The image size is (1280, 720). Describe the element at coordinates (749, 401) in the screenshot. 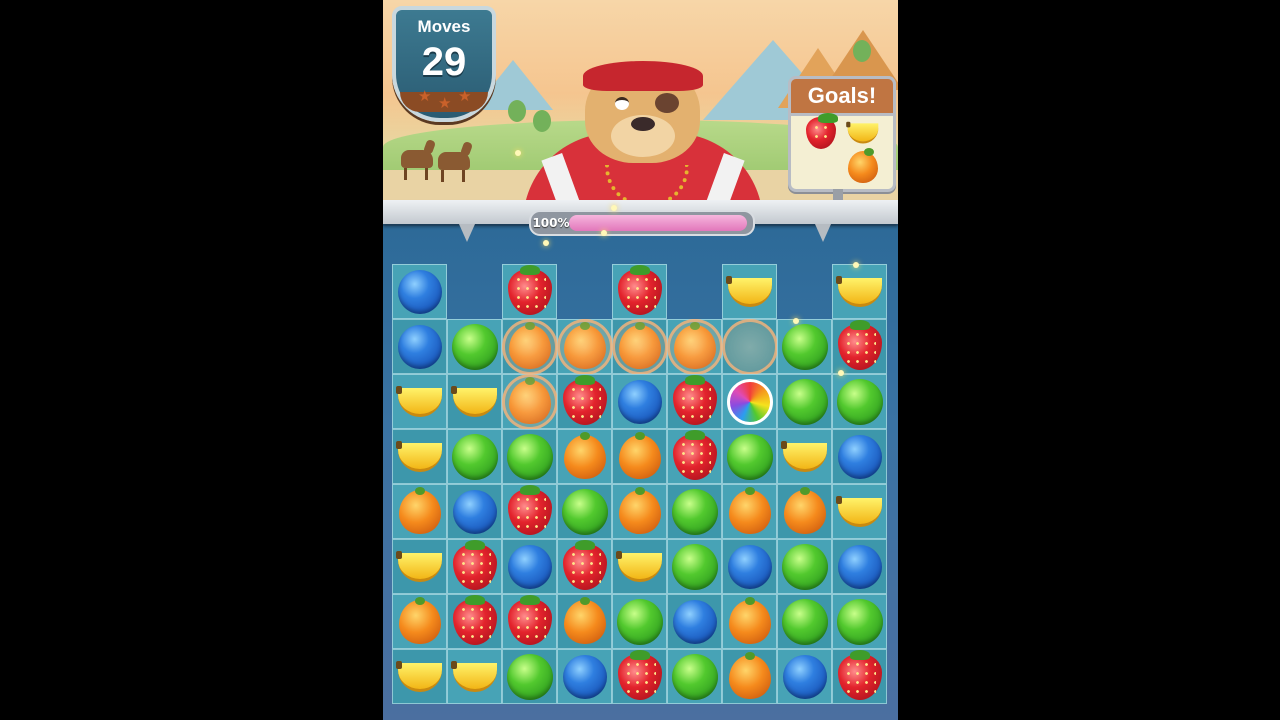

I see `rainbow-tile` at that location.